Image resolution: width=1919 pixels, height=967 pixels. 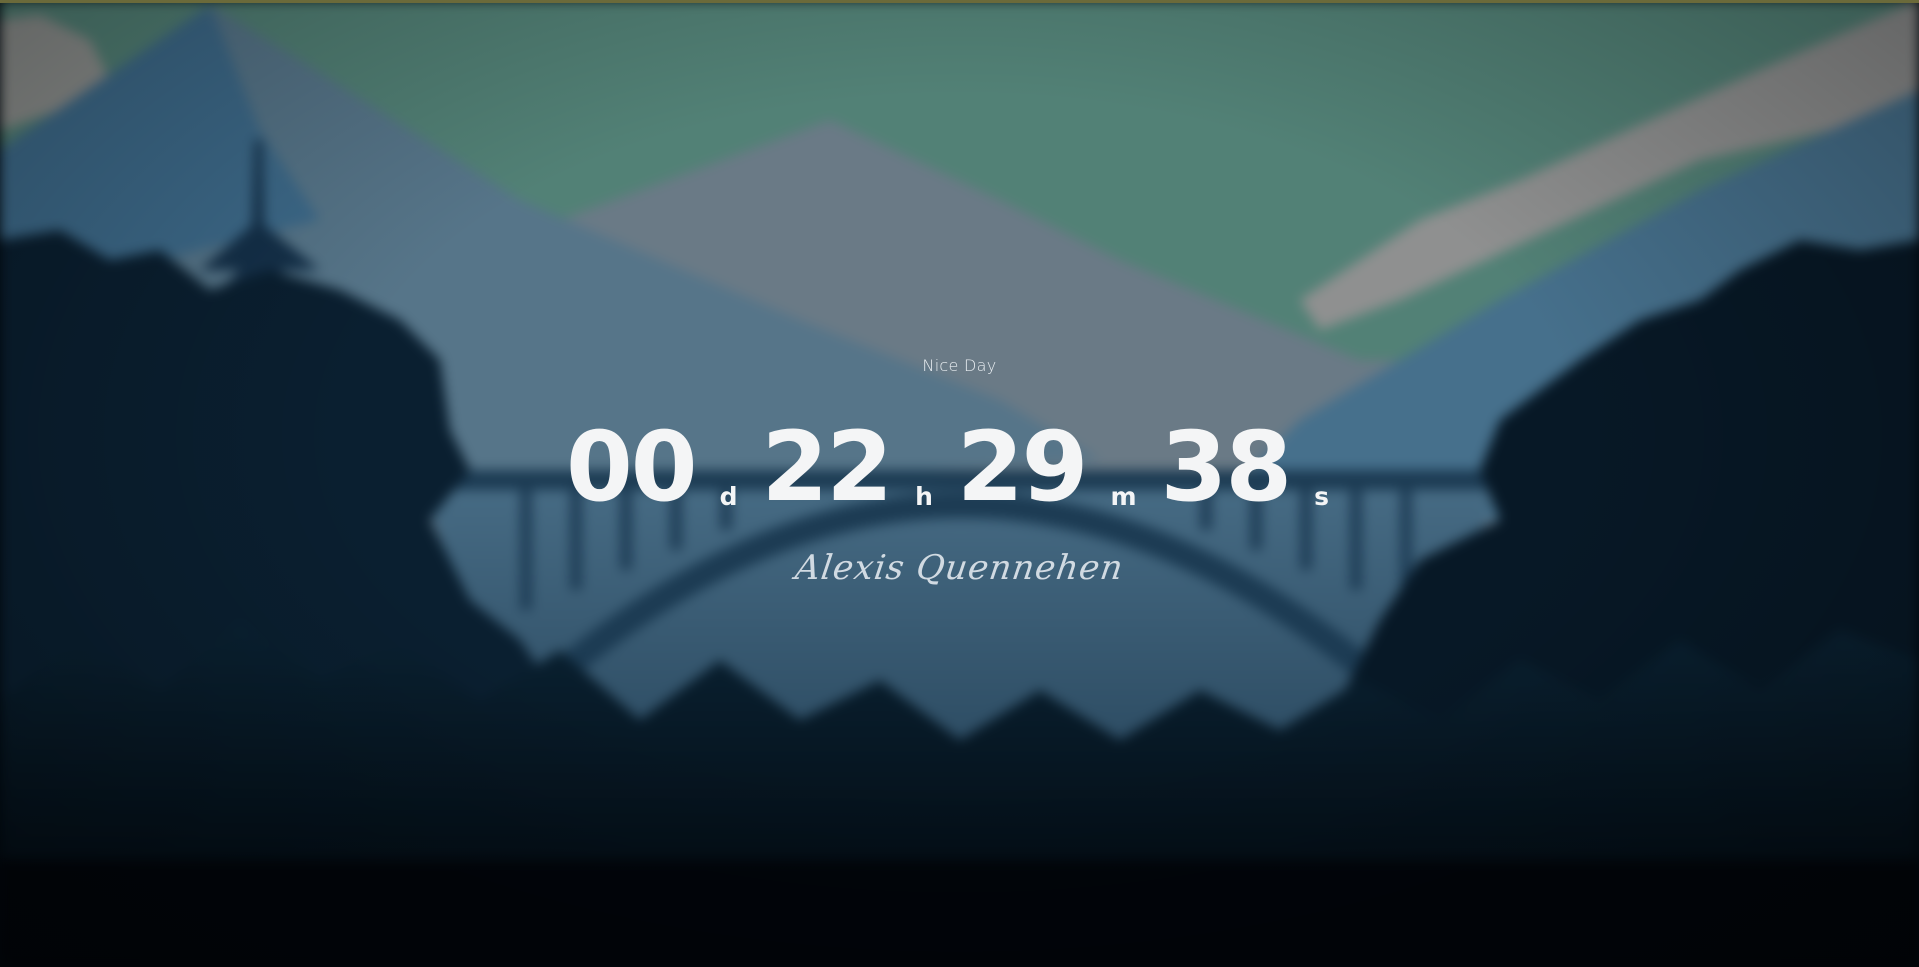 I want to click on seconds-value: 38, so click(x=1226, y=467).